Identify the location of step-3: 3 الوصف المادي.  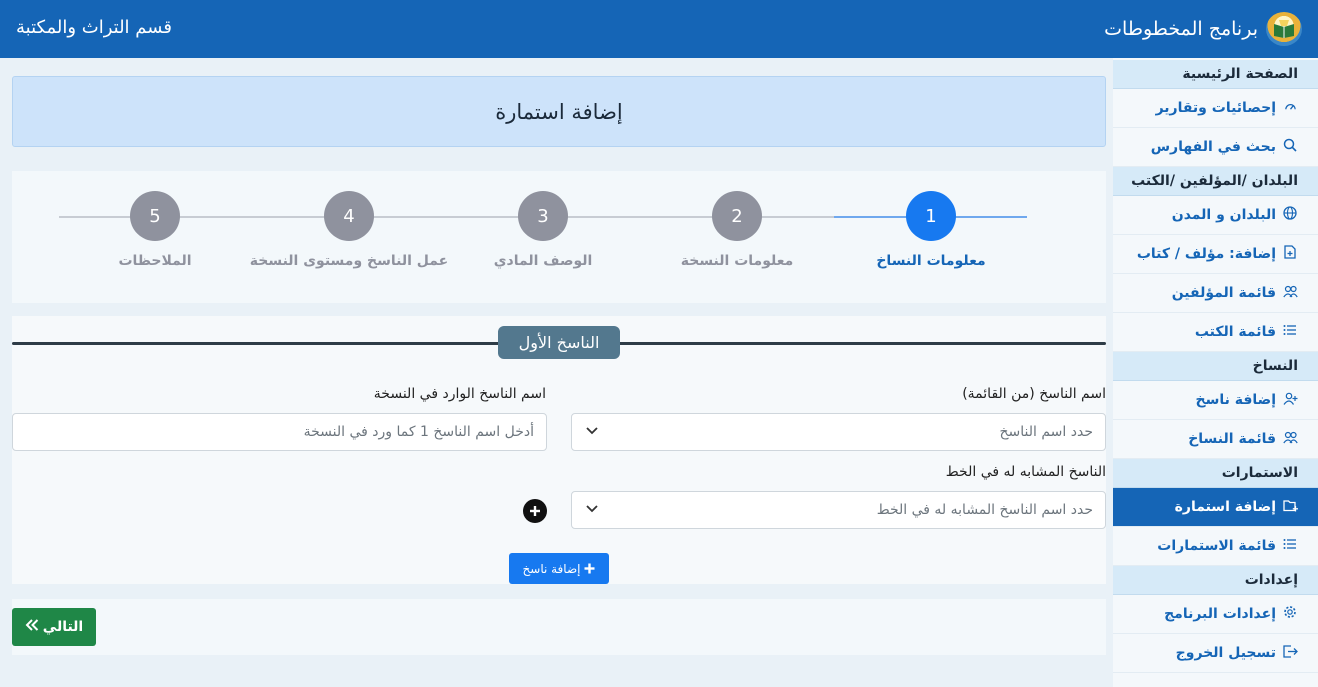
(543, 230).